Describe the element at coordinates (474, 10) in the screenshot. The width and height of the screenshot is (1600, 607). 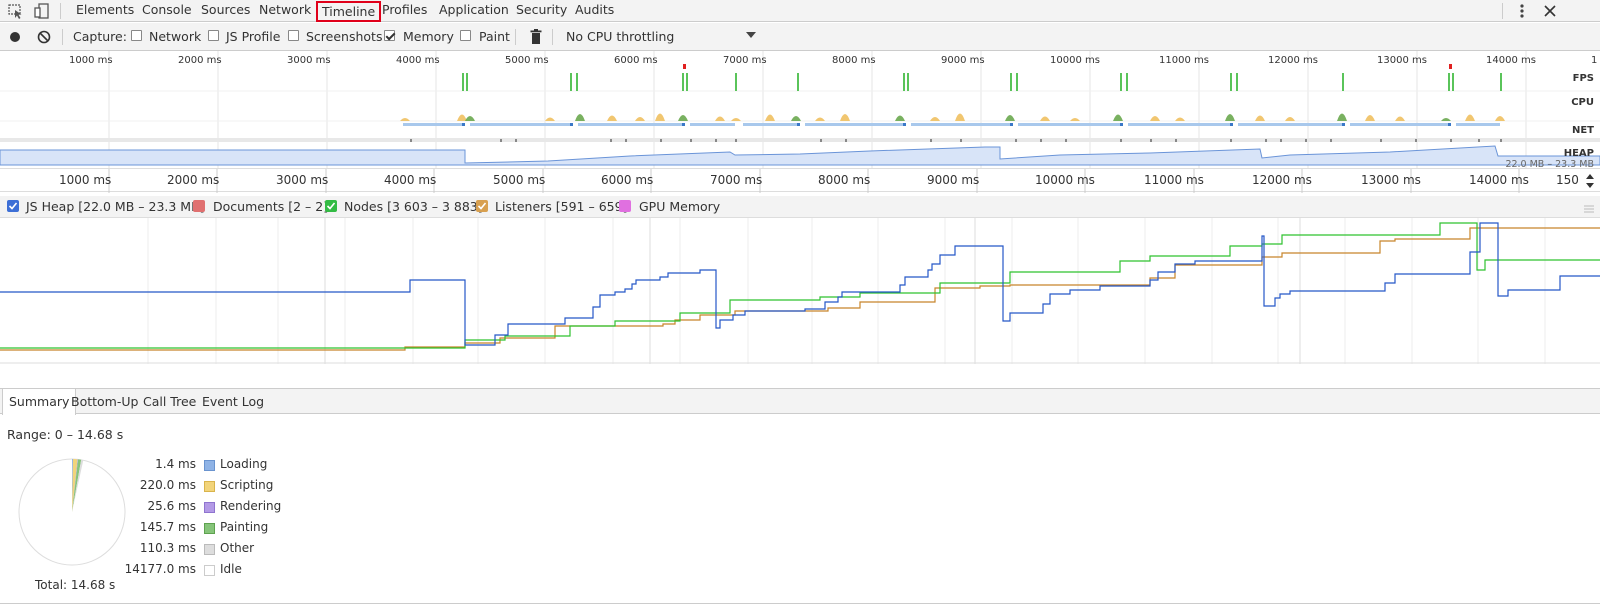
I see `tab-application: Application` at that location.